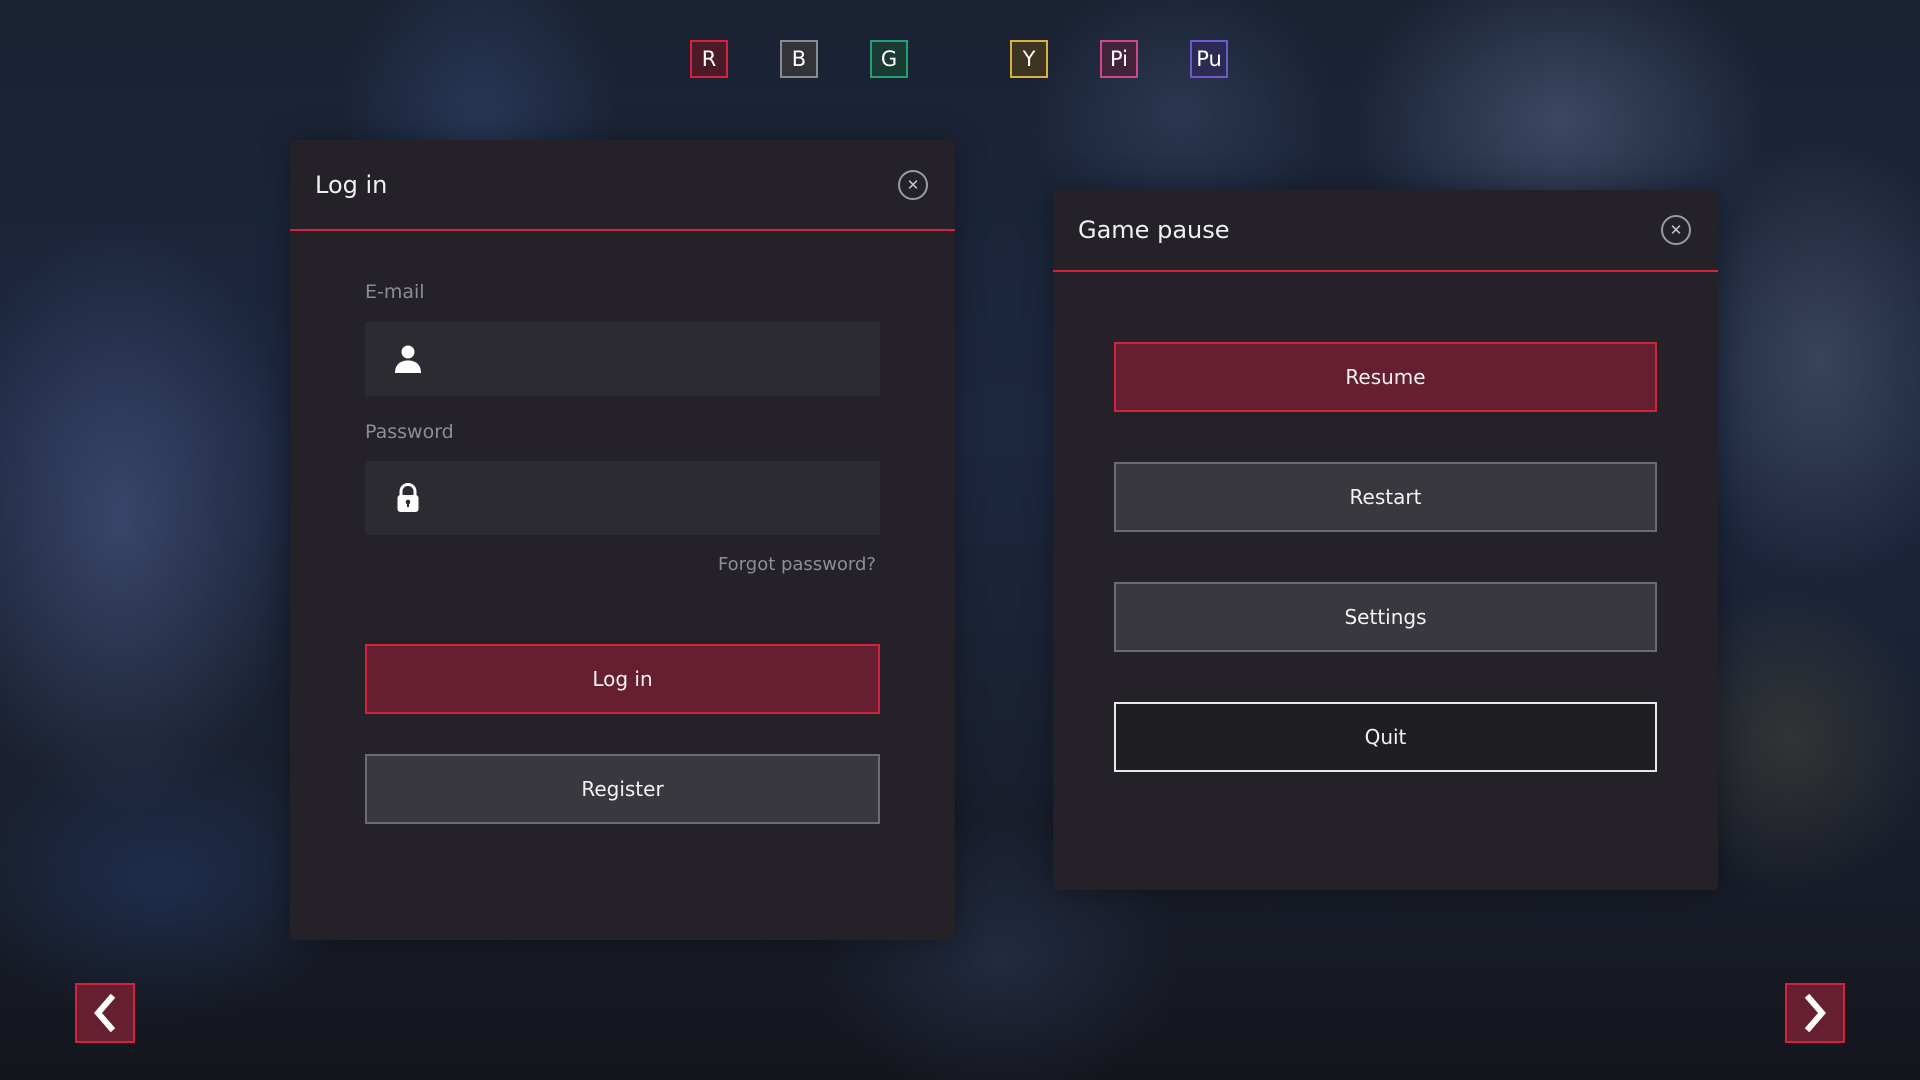 The image size is (1920, 1080). I want to click on color-swatch-green: G, so click(889, 59).